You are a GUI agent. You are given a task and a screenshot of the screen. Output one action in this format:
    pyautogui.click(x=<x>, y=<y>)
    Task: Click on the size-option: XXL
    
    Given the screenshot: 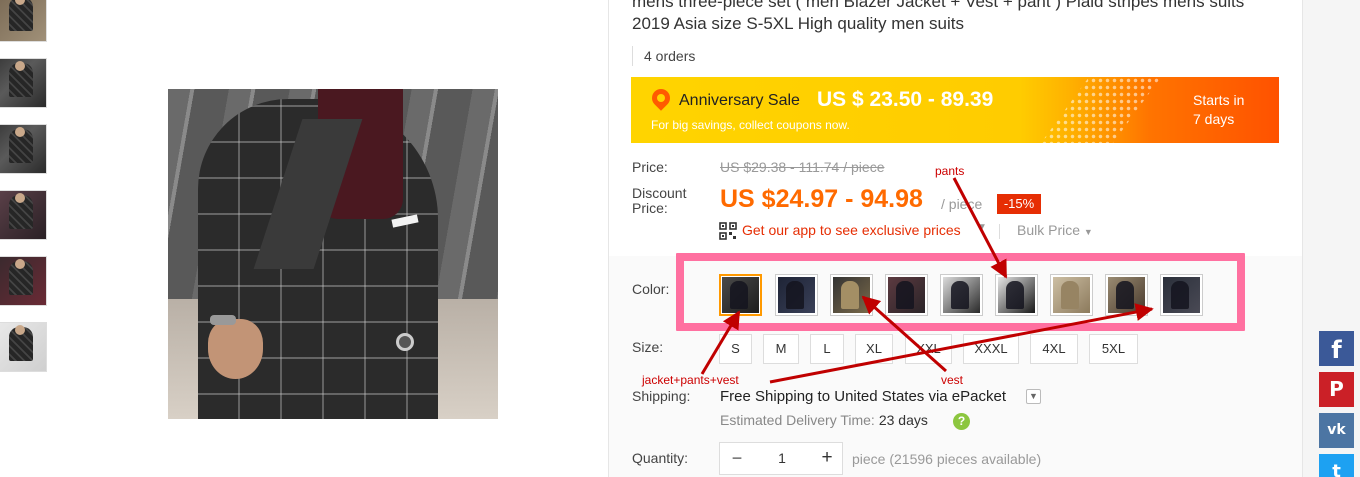 What is the action you would take?
    pyautogui.click(x=928, y=349)
    